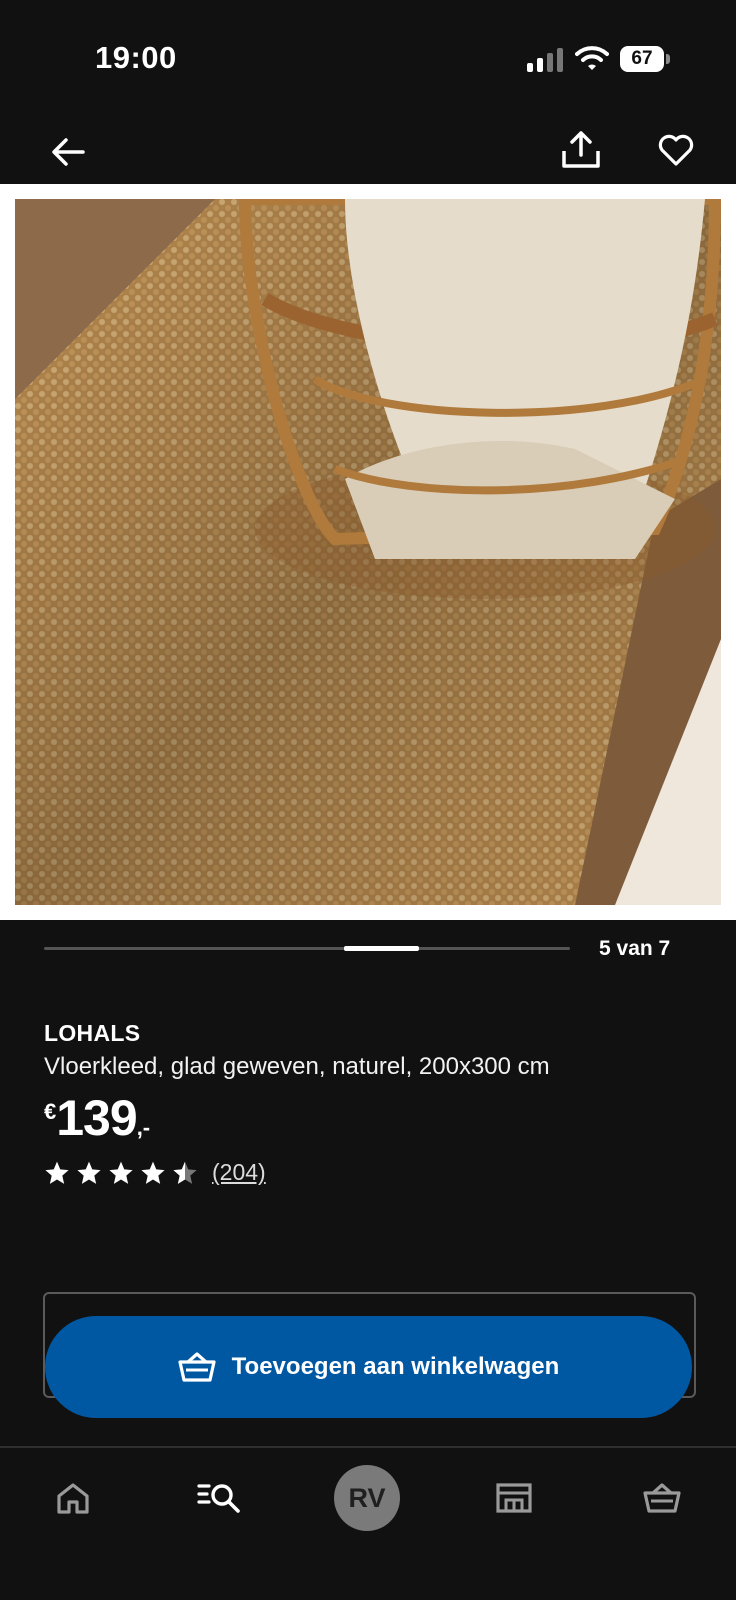 Image resolution: width=736 pixels, height=1600 pixels. What do you see at coordinates (96, 1118) in the screenshot?
I see `price-amount: 139` at bounding box center [96, 1118].